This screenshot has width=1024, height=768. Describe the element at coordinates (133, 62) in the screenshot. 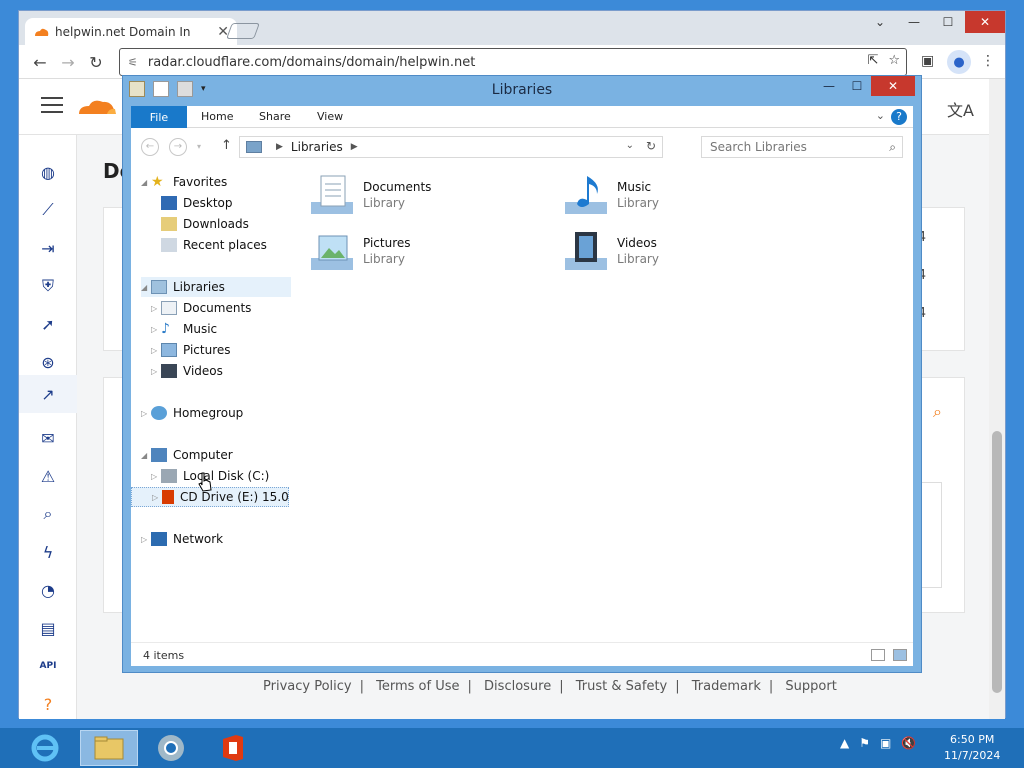

I see `site-info-icon: ⚟` at that location.